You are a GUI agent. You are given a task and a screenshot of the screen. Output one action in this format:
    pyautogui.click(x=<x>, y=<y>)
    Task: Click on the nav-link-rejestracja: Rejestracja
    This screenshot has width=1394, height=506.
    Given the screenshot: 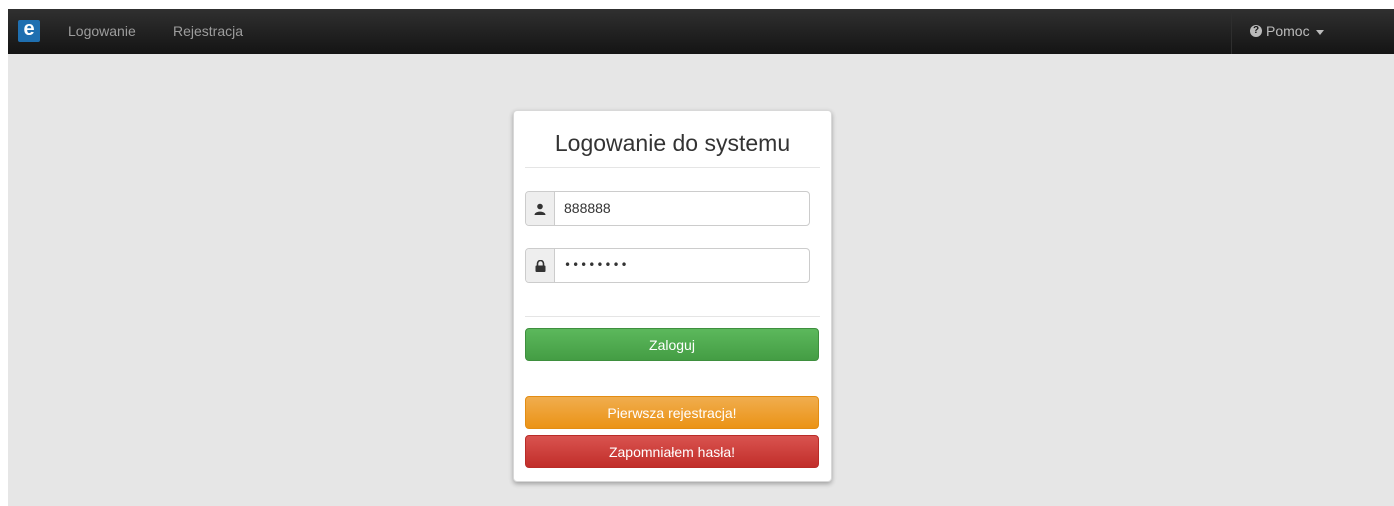 What is the action you would take?
    pyautogui.click(x=208, y=31)
    